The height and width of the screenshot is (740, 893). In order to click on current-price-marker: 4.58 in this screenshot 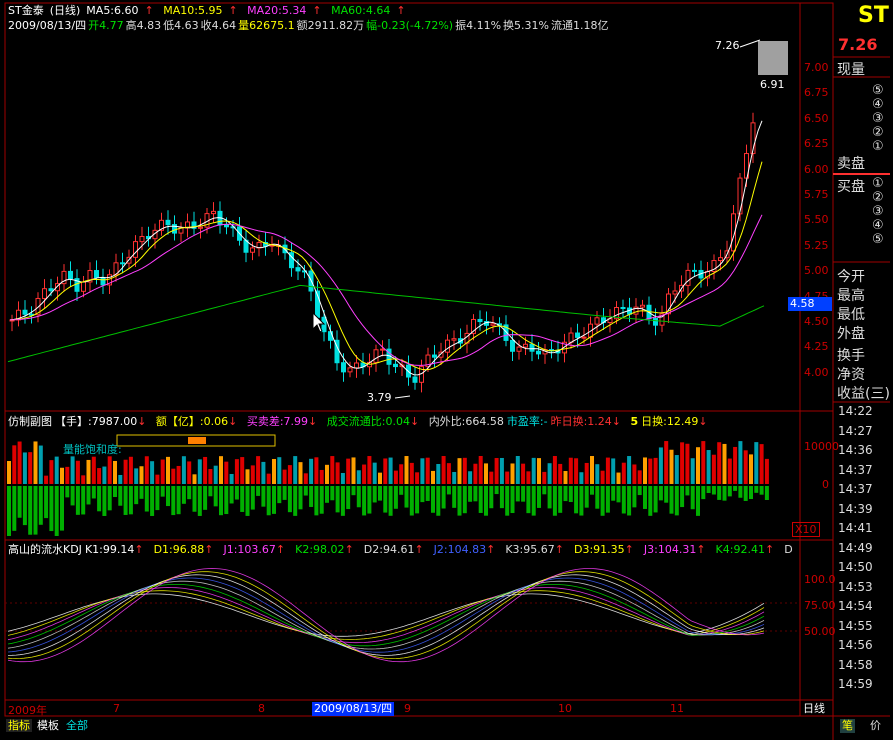, I will do `click(810, 304)`.